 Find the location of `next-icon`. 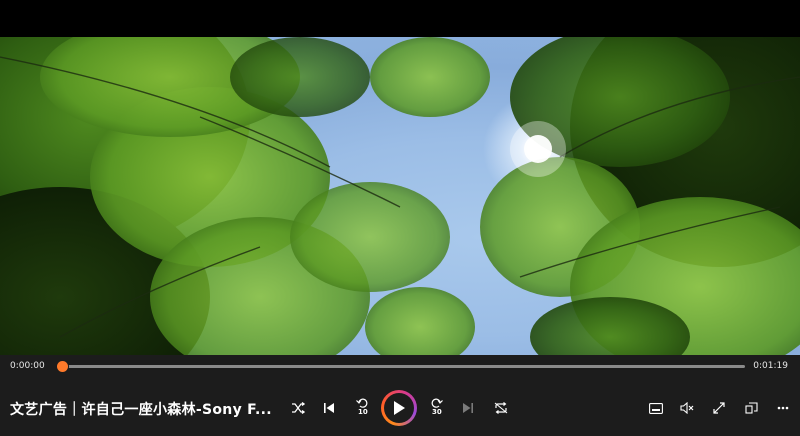

next-icon is located at coordinates (468, 408).